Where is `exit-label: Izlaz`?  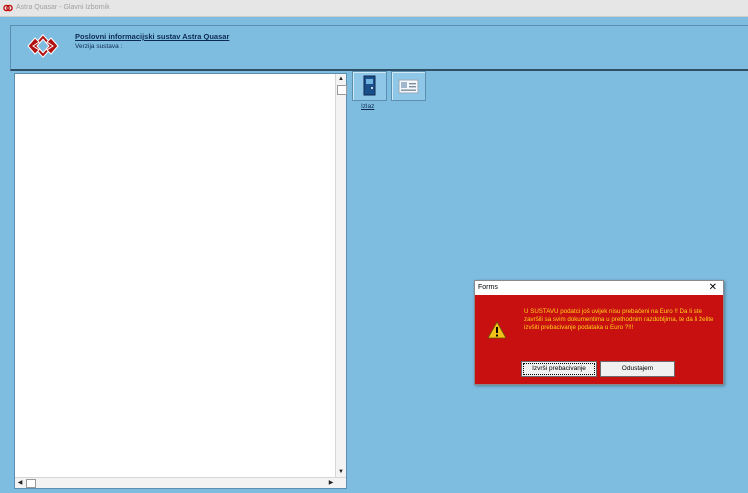 exit-label: Izlaz is located at coordinates (367, 106).